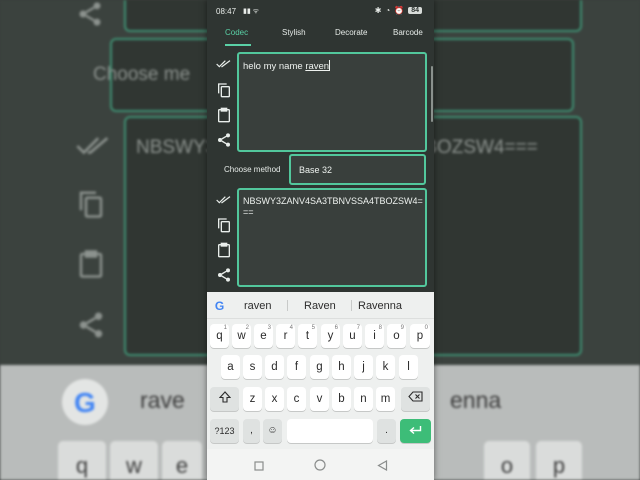 The image size is (640, 480). Describe the element at coordinates (142, 74) in the screenshot. I see `background-choose-method: Choose me` at that location.